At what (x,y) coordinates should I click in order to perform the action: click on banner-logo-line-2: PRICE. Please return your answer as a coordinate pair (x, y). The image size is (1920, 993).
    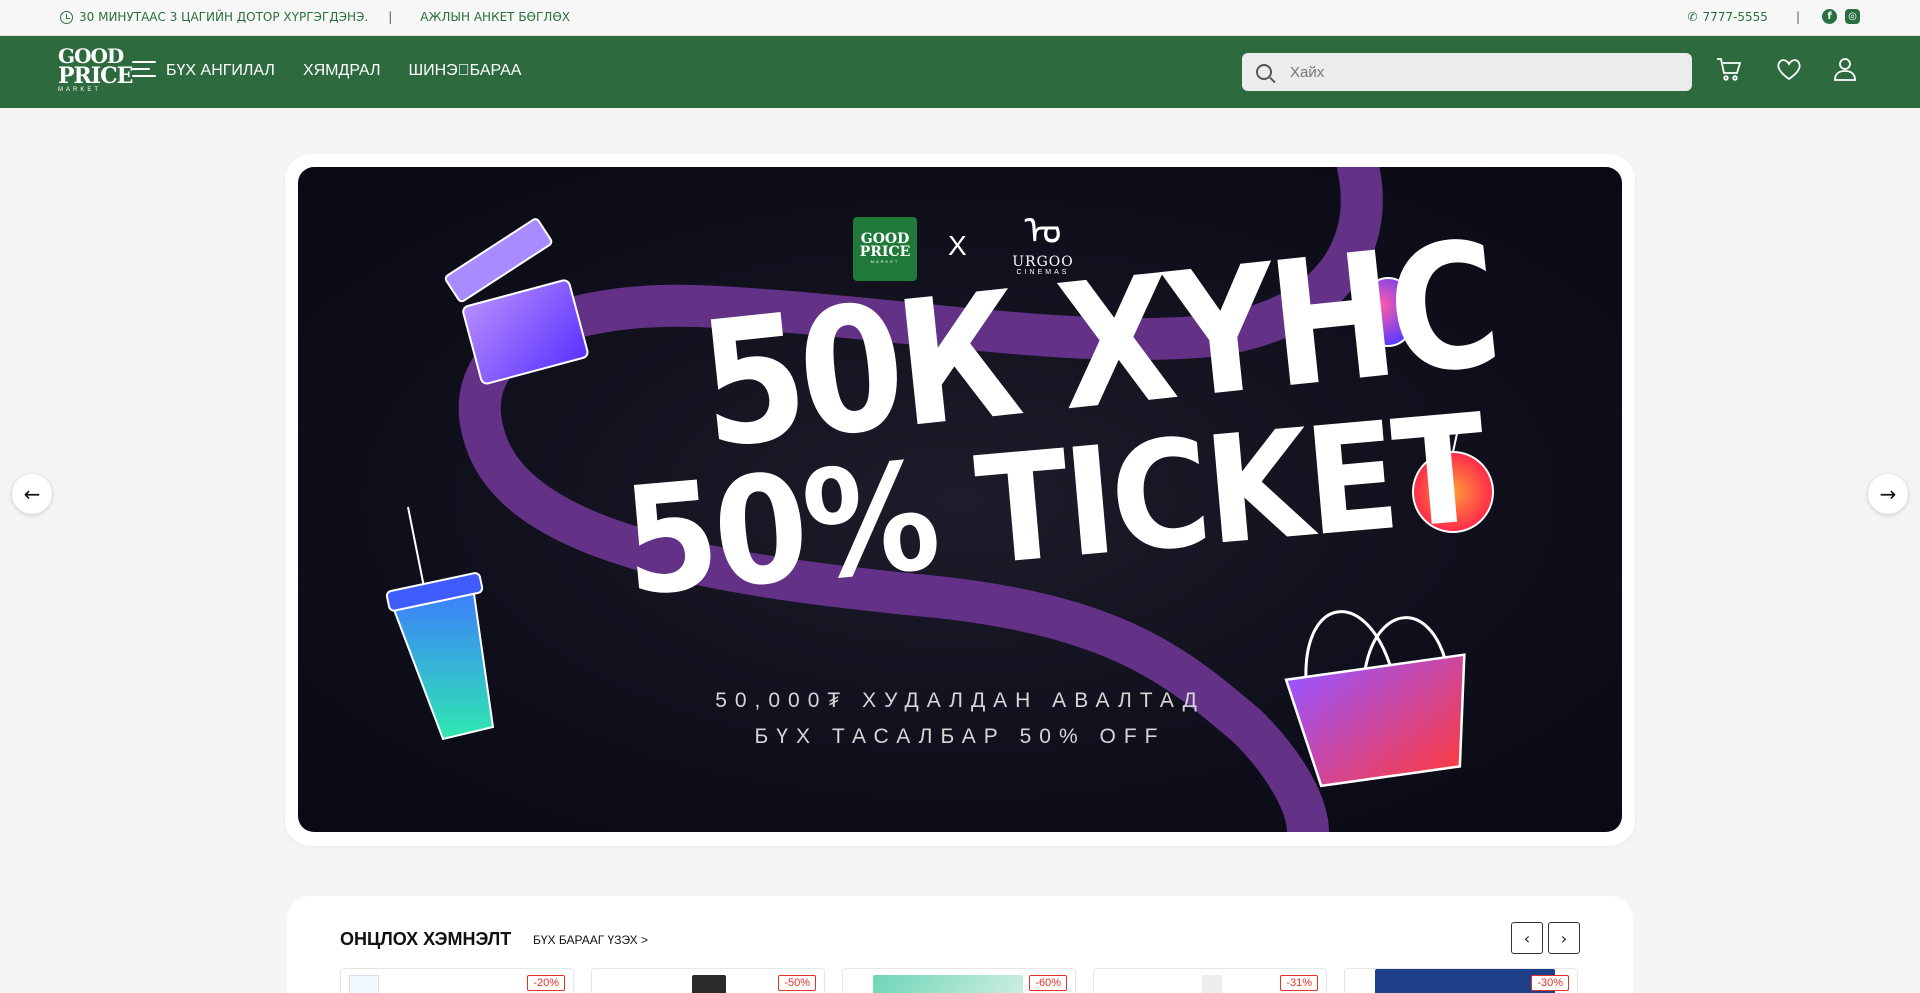
    Looking at the image, I should click on (885, 252).